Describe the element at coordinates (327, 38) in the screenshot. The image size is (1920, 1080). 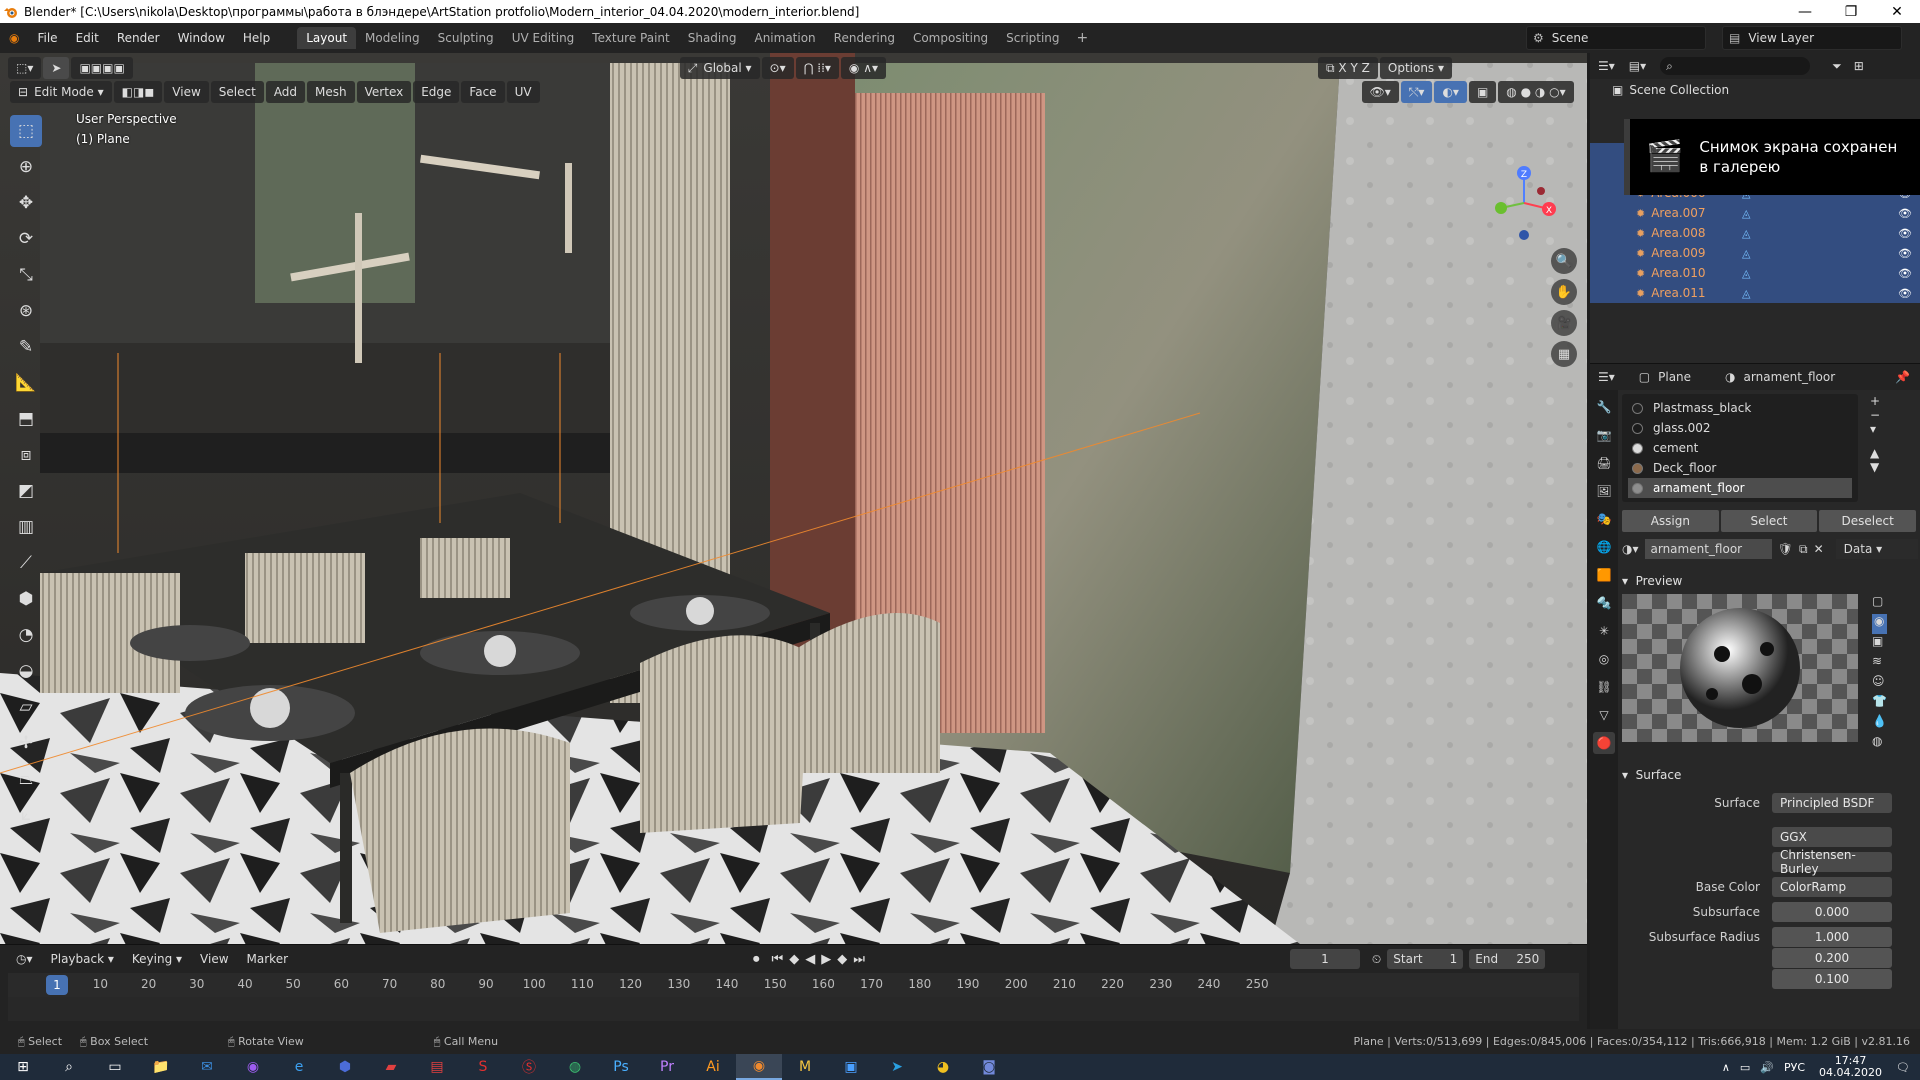
I see `tab-layout: Layout` at that location.